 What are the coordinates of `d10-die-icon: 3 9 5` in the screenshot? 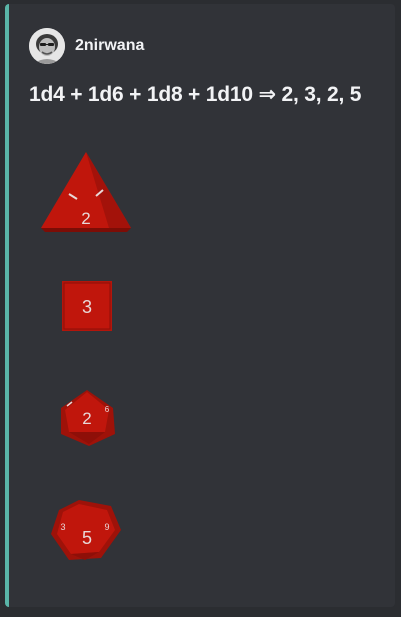 It's located at (86, 530).